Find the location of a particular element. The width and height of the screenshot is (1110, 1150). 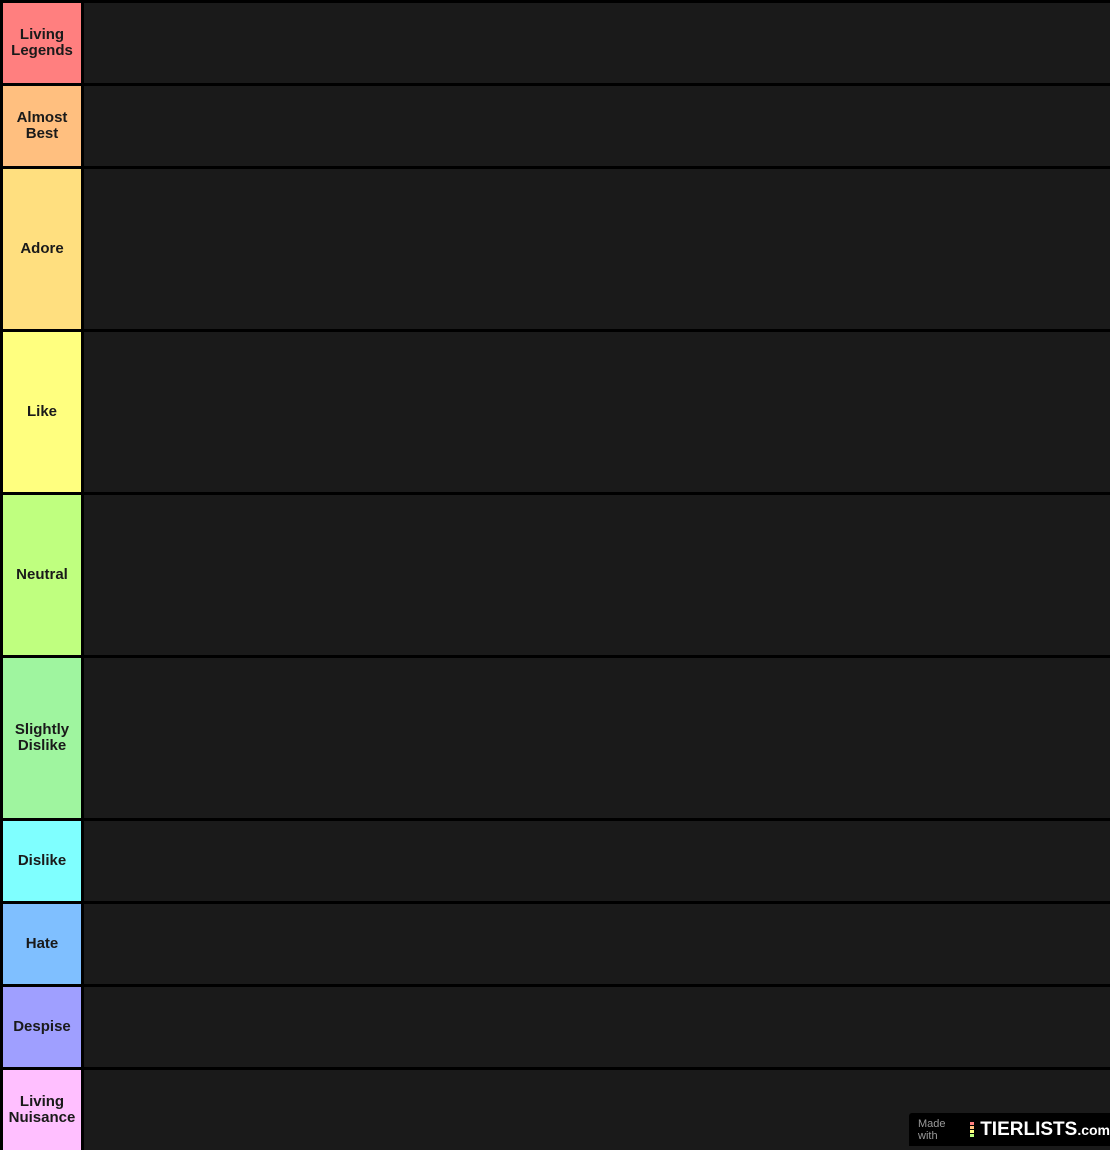

tier-row-adore: Adore is located at coordinates (555, 249).